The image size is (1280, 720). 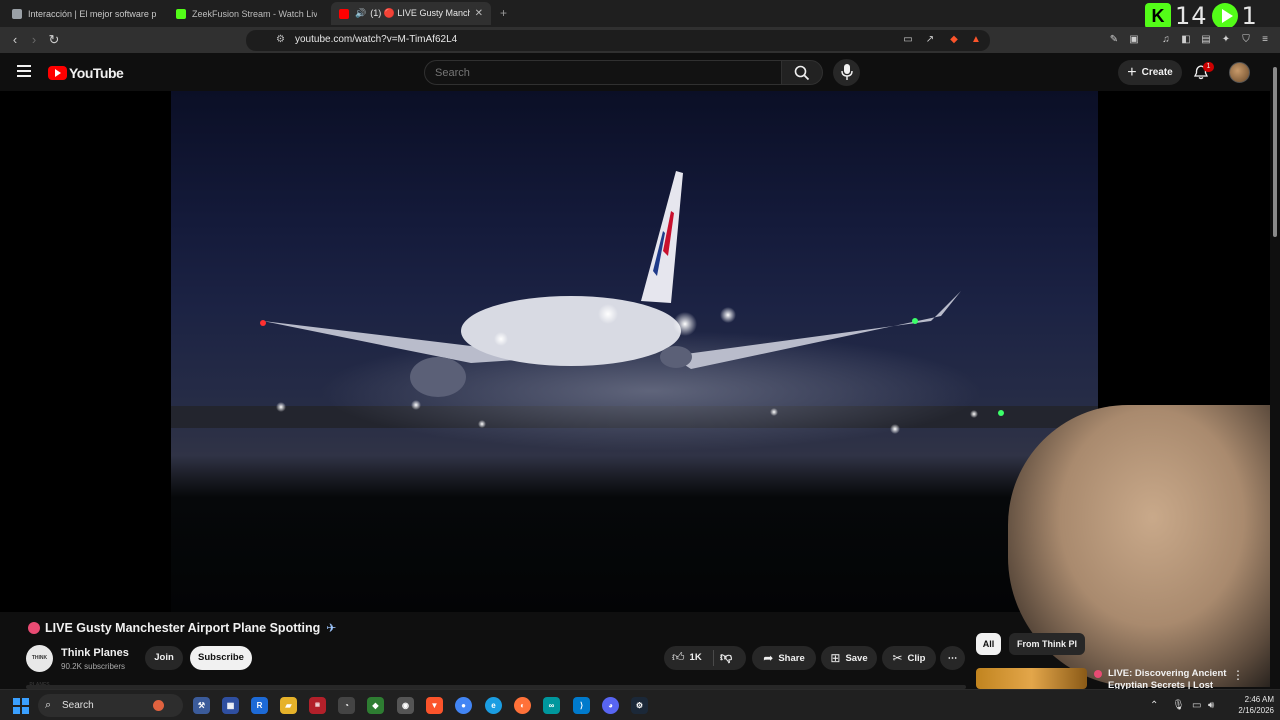 I want to click on file-explorer-icon: ▰, so click(x=288, y=705).